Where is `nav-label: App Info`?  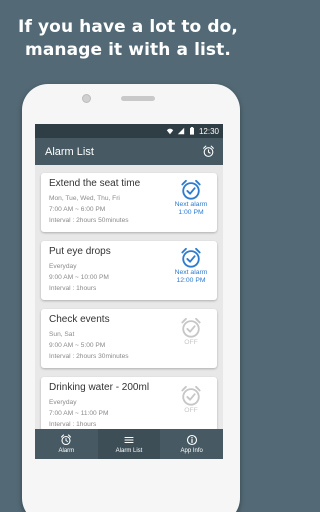 nav-label: App Info is located at coordinates (191, 451).